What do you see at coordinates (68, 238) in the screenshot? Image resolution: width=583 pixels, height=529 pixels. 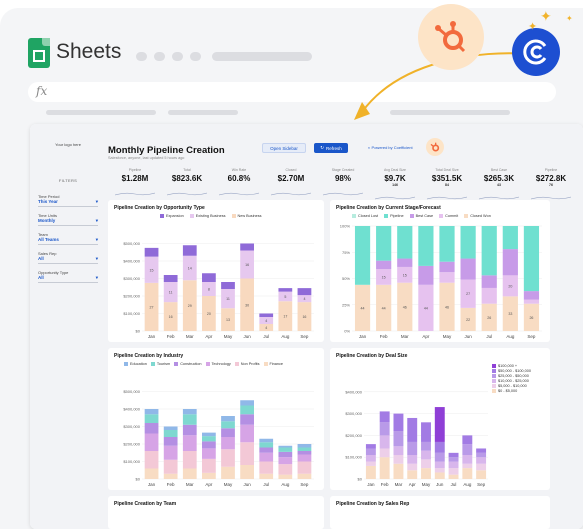 I see `filter-team: Team All Teams ▾` at bounding box center [68, 238].